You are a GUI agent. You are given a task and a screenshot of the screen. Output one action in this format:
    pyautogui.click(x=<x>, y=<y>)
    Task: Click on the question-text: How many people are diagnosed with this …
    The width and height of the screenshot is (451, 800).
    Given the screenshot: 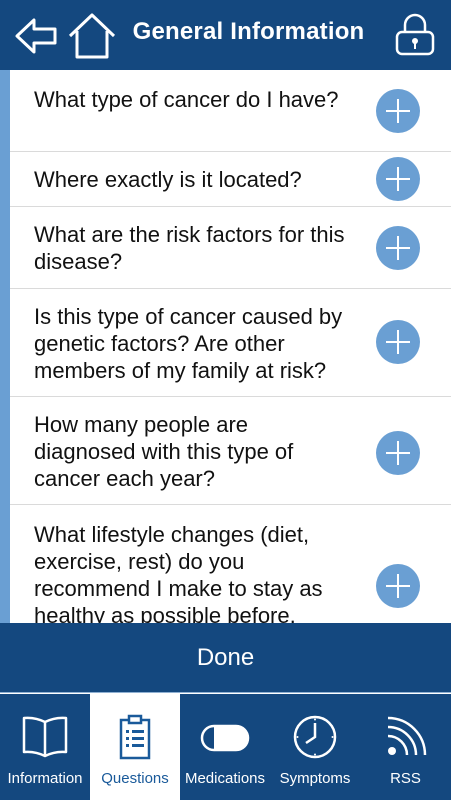 What is the action you would take?
    pyautogui.click(x=164, y=451)
    